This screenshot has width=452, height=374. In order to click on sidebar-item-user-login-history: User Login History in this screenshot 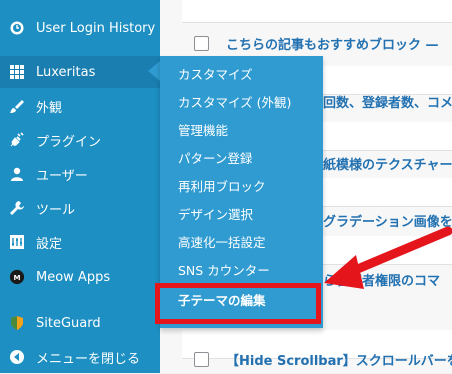, I will do `click(80, 28)`.